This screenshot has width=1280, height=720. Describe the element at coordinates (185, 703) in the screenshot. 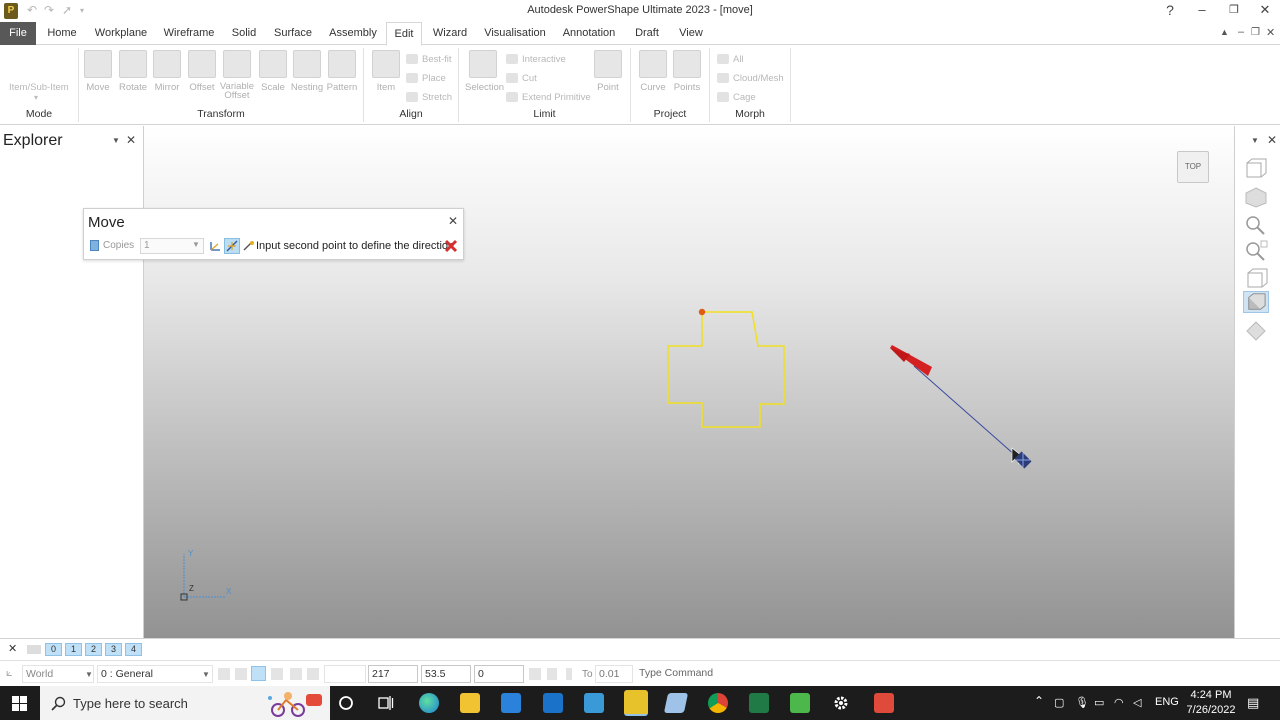

I see `taskbar-search-box: Type here to search` at that location.